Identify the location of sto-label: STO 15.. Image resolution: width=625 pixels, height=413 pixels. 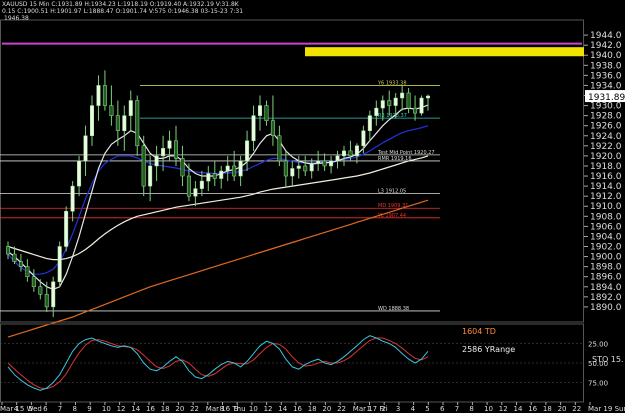
(608, 359).